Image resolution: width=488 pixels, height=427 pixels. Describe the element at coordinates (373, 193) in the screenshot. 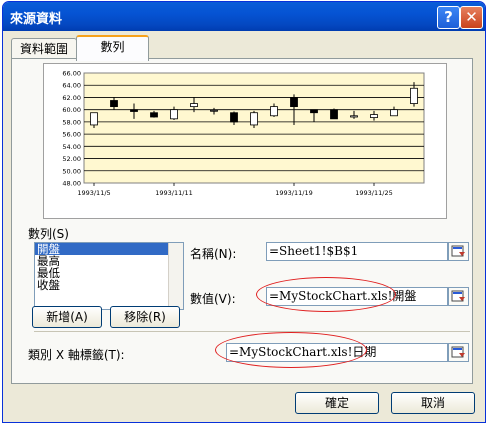

I see `x-tick-label: 1993/11/25` at that location.